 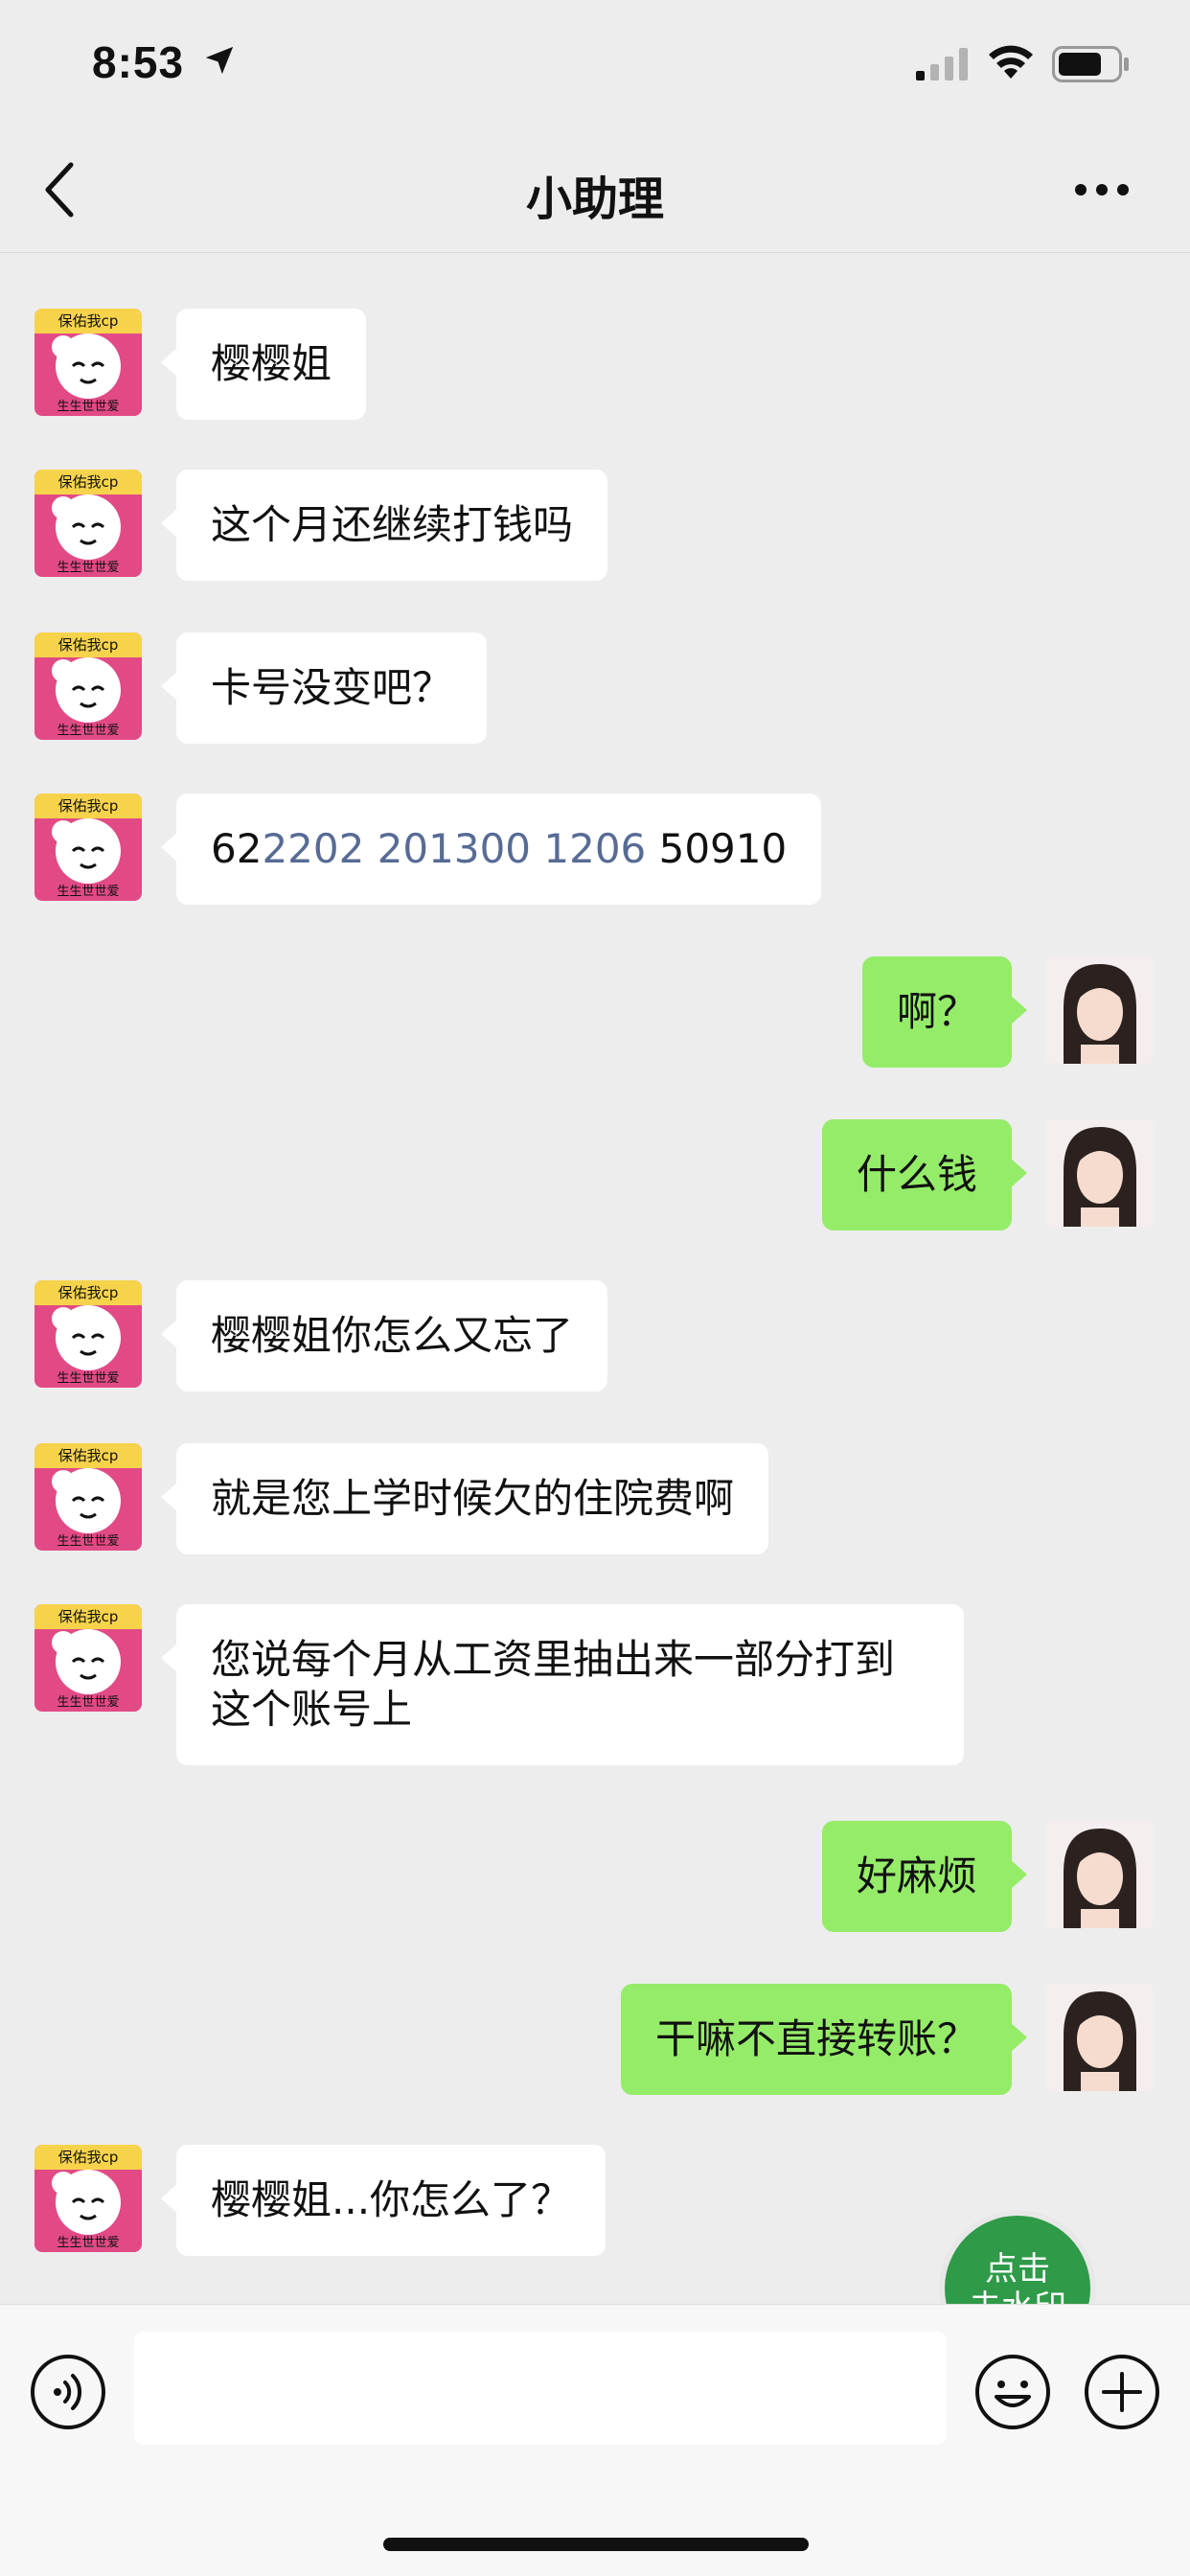 I want to click on chat-header: 小助理, so click(x=595, y=189).